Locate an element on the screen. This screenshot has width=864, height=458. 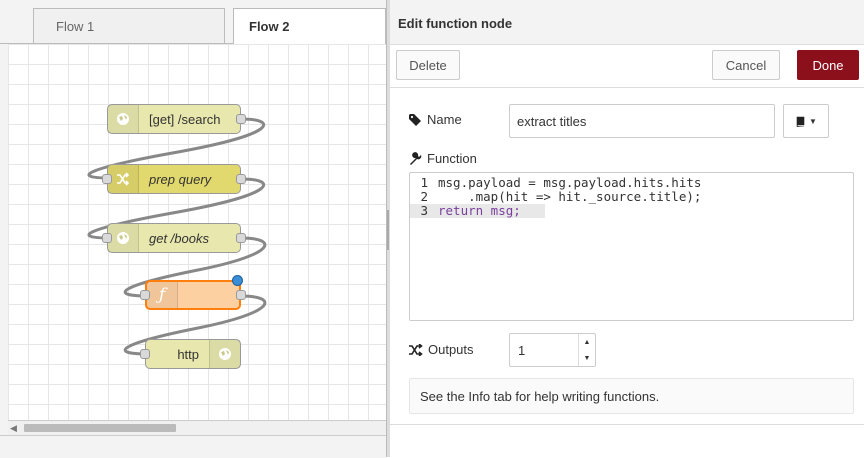
workspace-tab-bar: Flow 1 Flow 2 is located at coordinates (193, 22).